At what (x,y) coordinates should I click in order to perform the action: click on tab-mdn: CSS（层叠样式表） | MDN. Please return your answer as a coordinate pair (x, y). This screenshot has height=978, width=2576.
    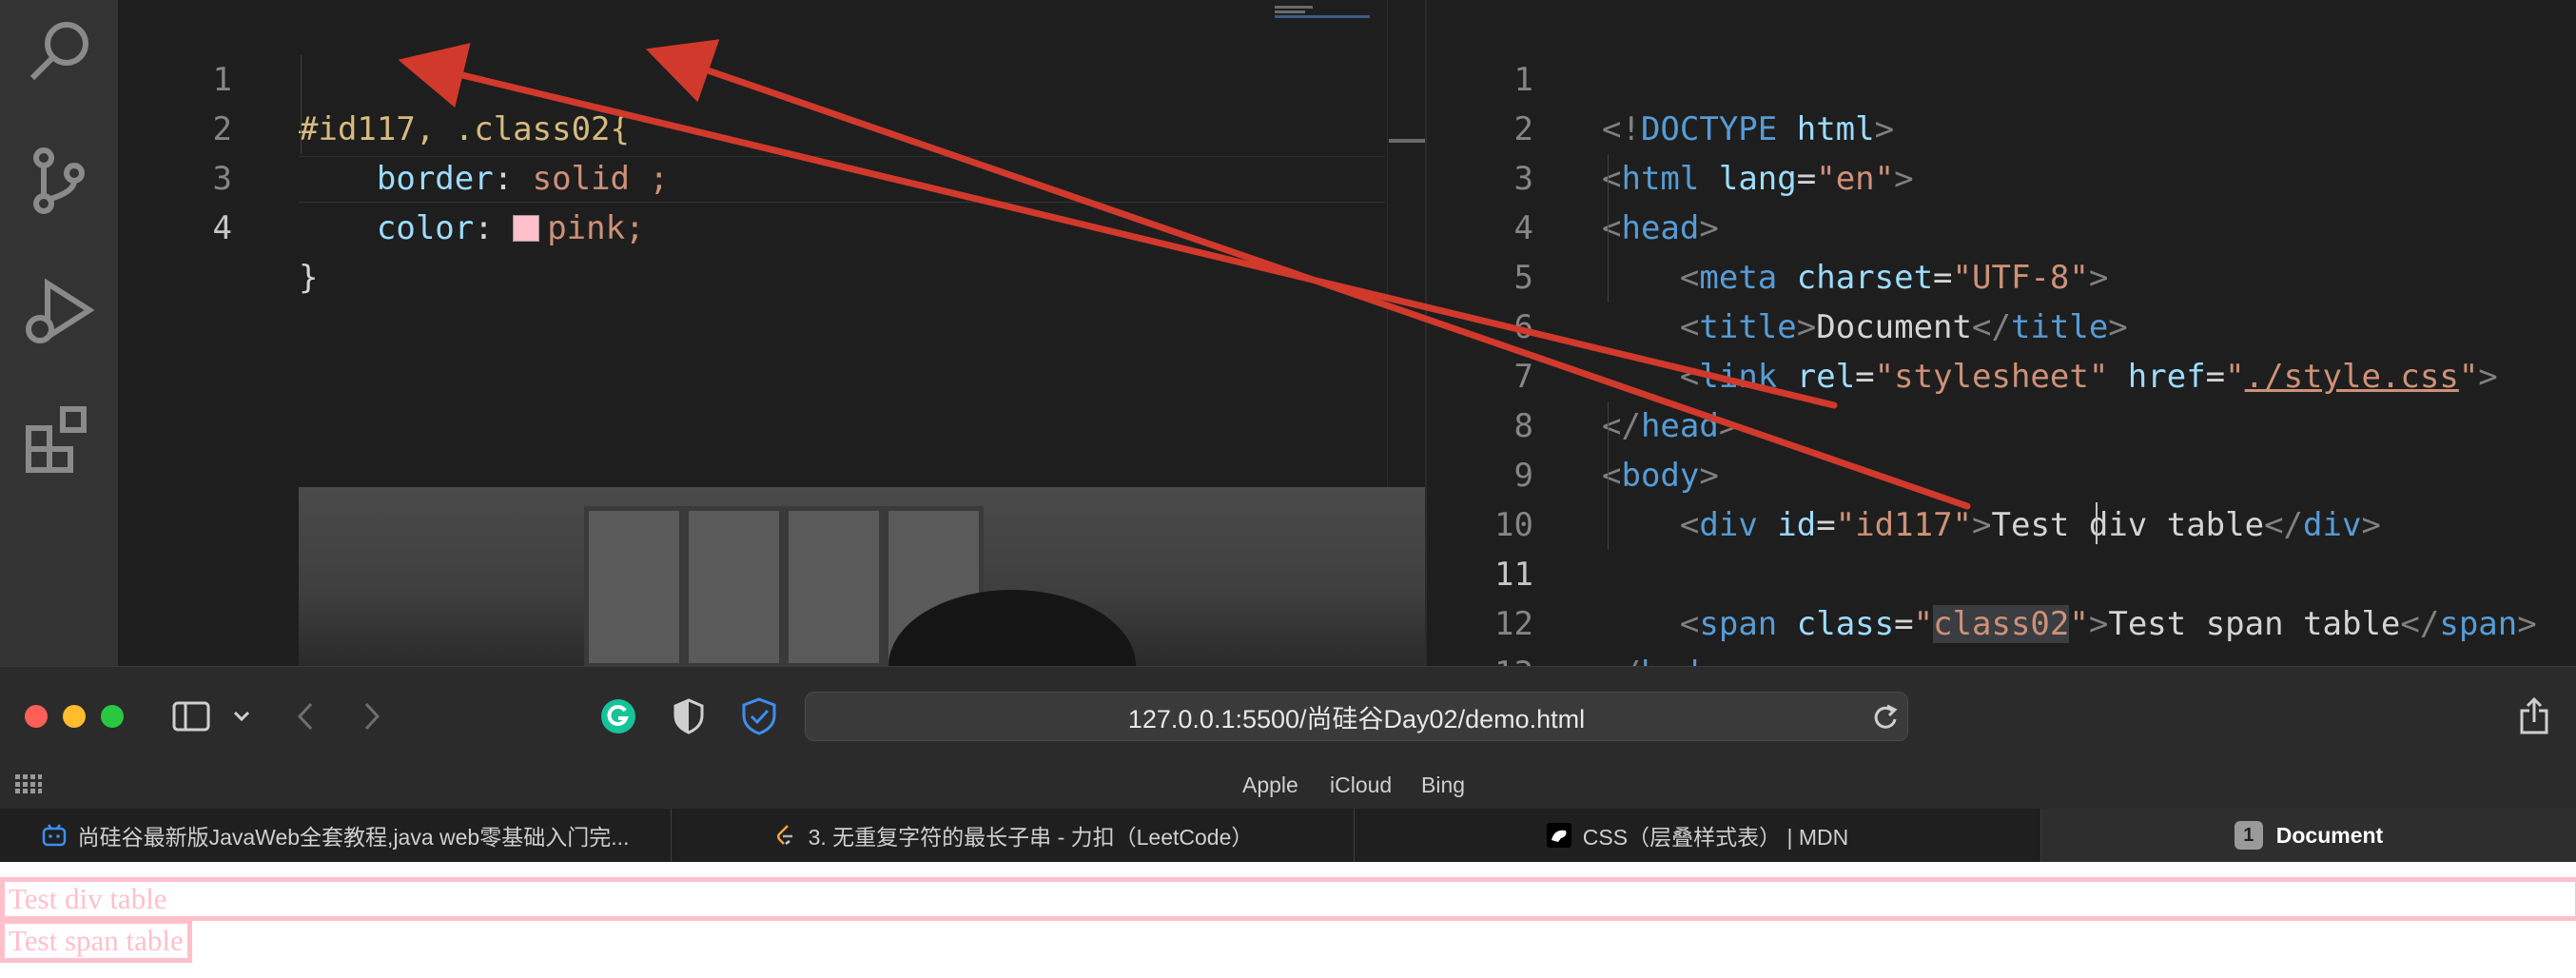
    Looking at the image, I should click on (1698, 835).